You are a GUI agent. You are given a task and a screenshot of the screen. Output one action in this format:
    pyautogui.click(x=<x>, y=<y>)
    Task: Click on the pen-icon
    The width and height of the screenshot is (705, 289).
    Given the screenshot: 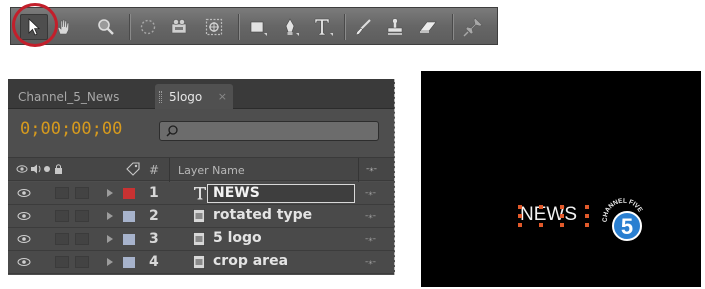 What is the action you would take?
    pyautogui.click(x=292, y=27)
    